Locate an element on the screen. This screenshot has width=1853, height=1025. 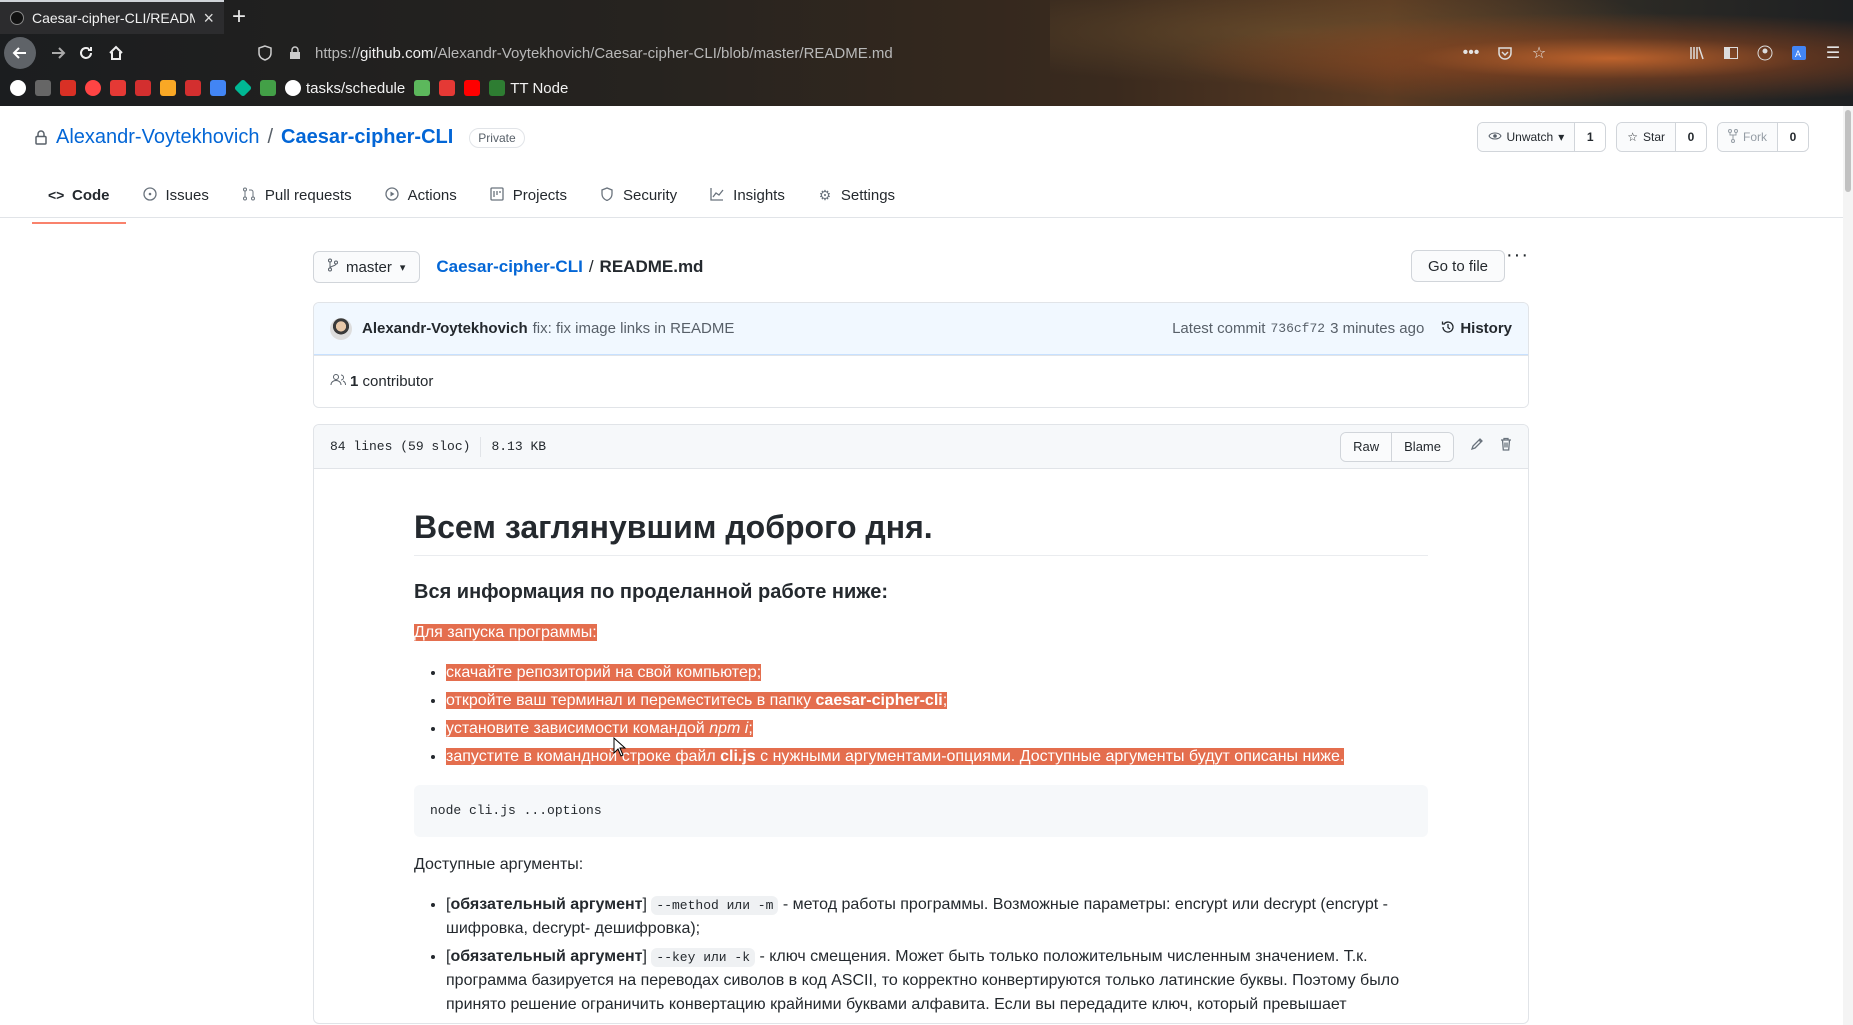
github-icon is located at coordinates (18, 88).